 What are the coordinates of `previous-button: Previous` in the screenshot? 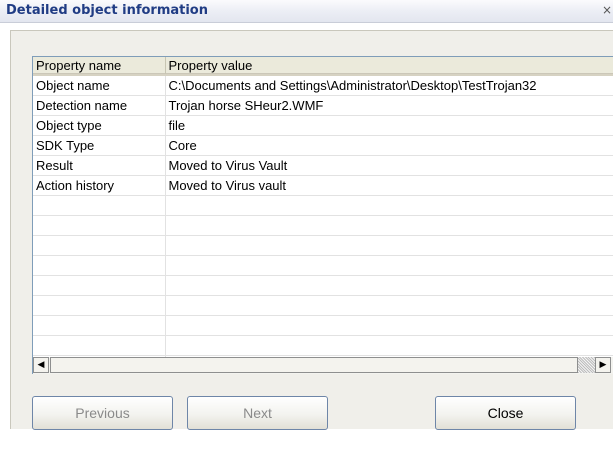 It's located at (102, 413).